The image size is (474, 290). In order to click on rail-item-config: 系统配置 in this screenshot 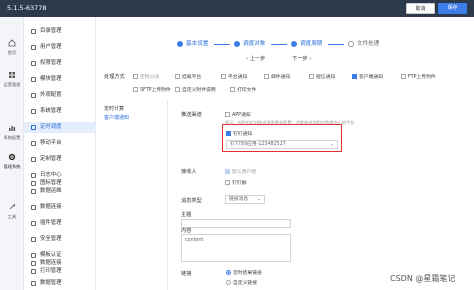, I will do `click(12, 132)`.